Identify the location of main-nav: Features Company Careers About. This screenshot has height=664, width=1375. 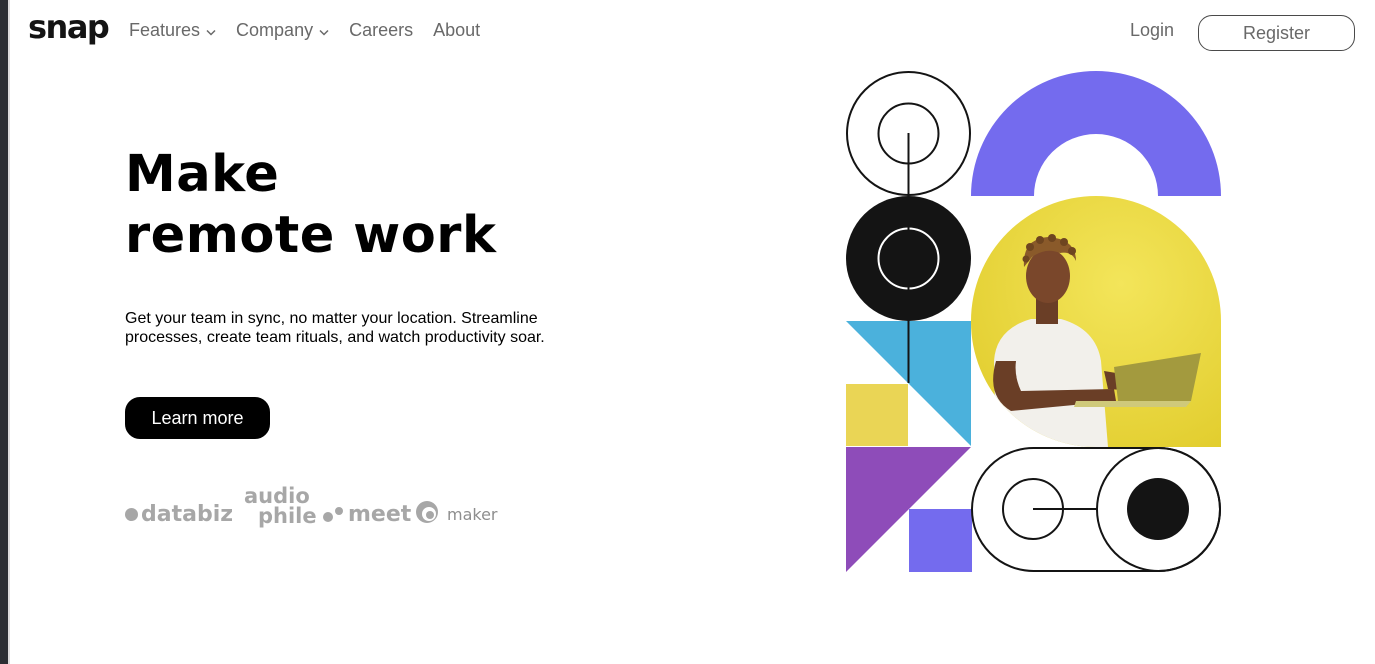
(314, 30).